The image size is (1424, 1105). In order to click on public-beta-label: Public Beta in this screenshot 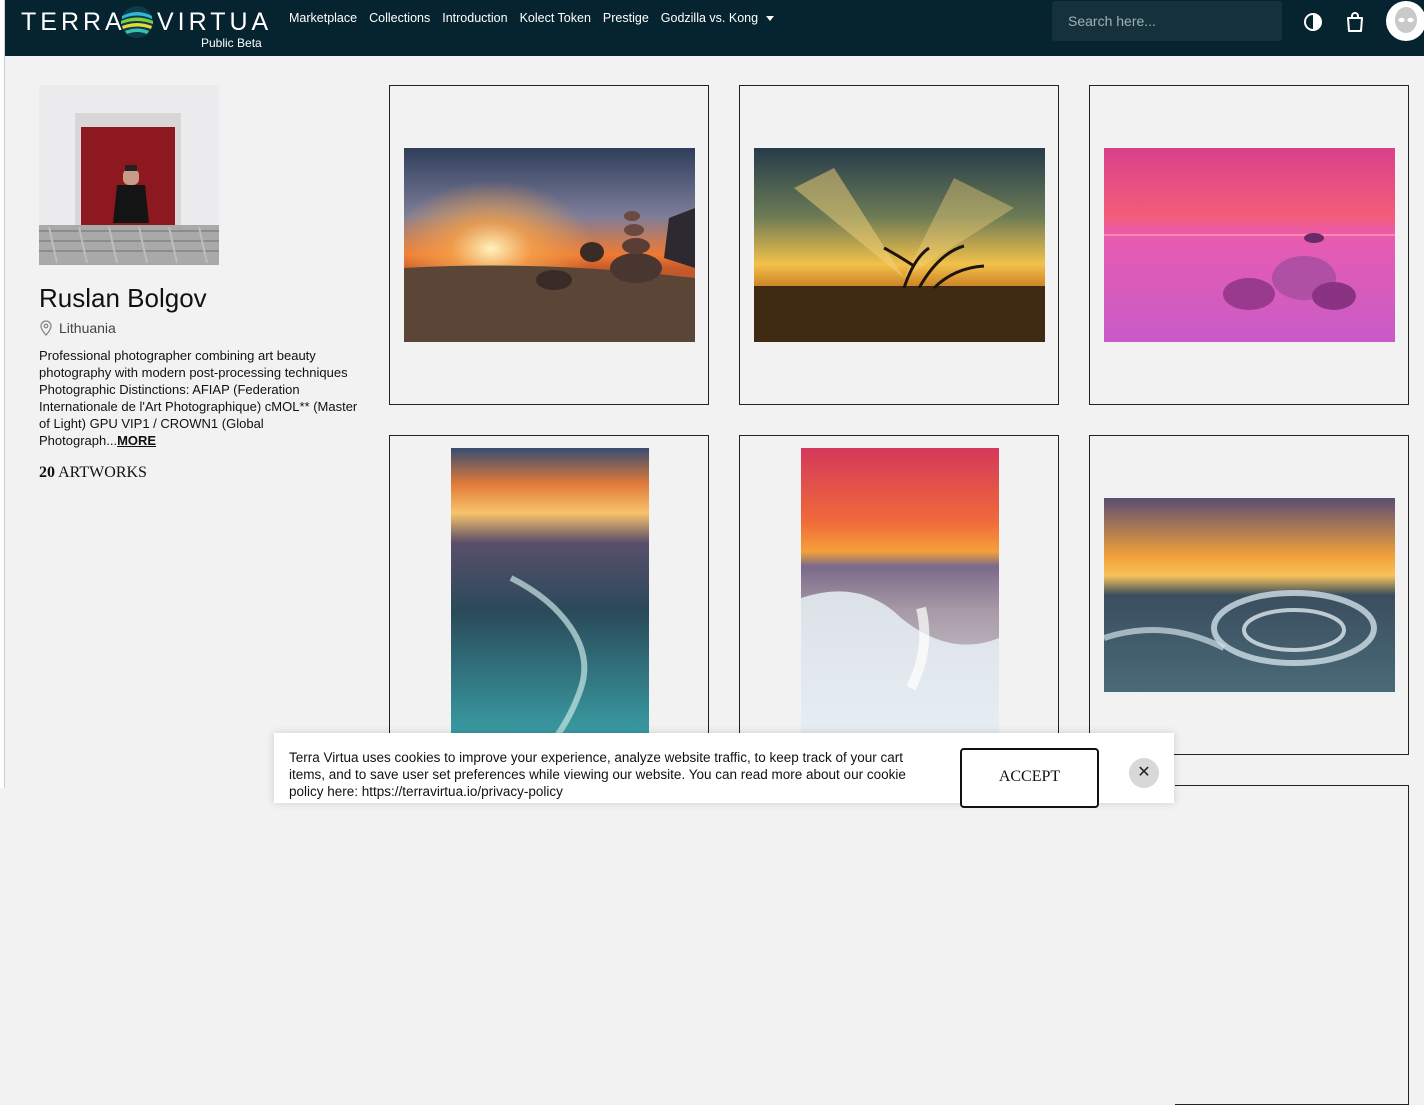, I will do `click(231, 43)`.